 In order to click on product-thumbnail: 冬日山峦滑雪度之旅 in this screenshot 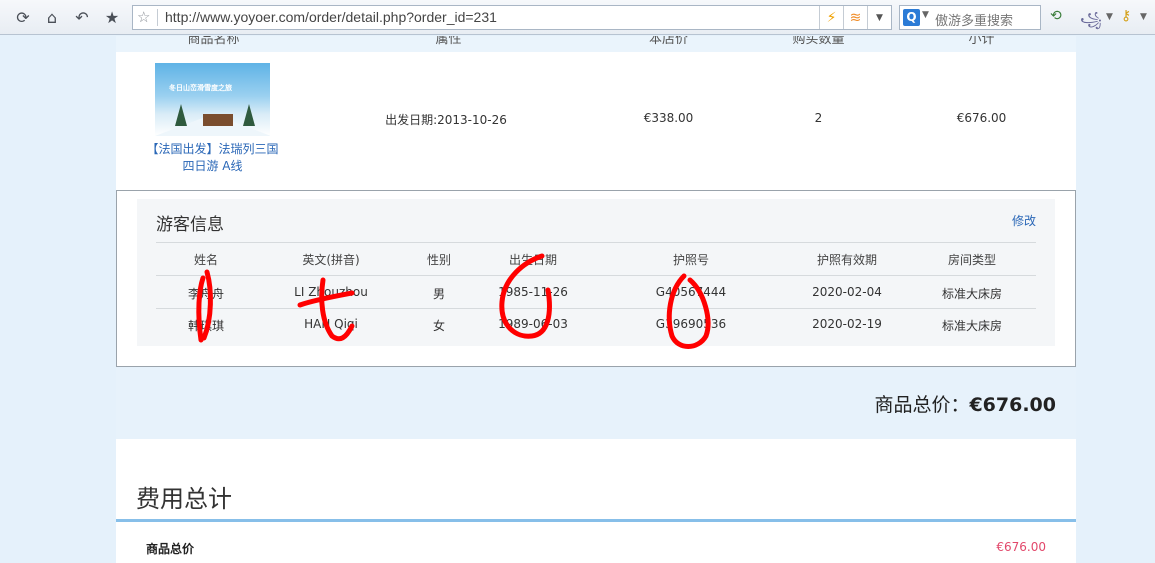, I will do `click(212, 99)`.